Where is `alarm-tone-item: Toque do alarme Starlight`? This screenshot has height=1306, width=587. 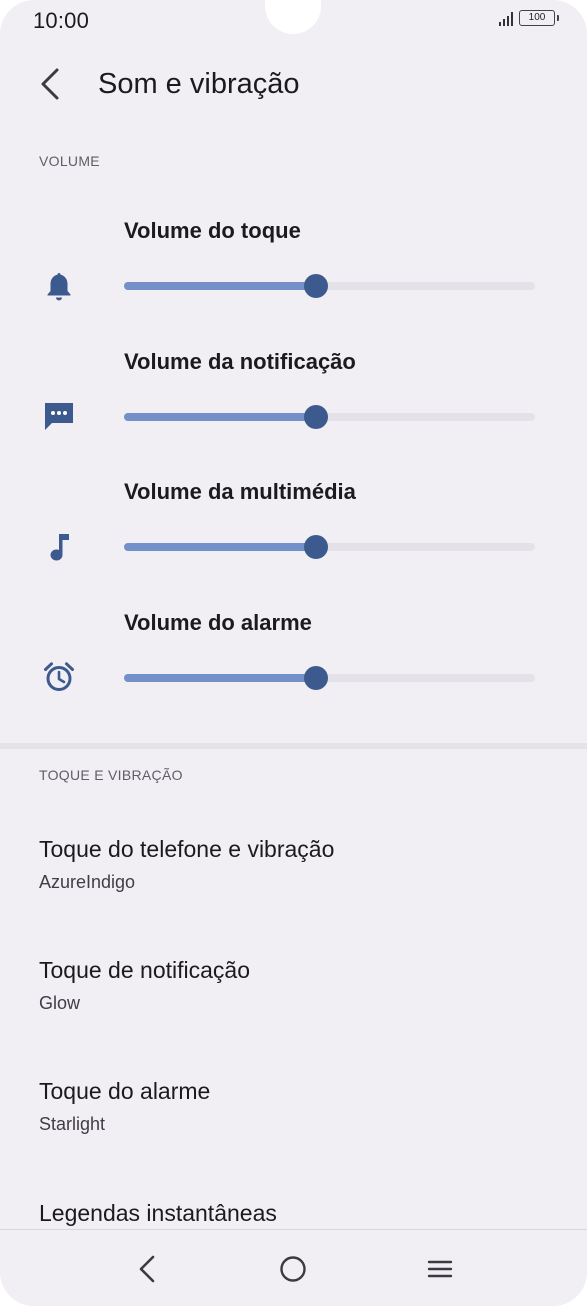
alarm-tone-item: Toque do alarme Starlight is located at coordinates (293, 1128).